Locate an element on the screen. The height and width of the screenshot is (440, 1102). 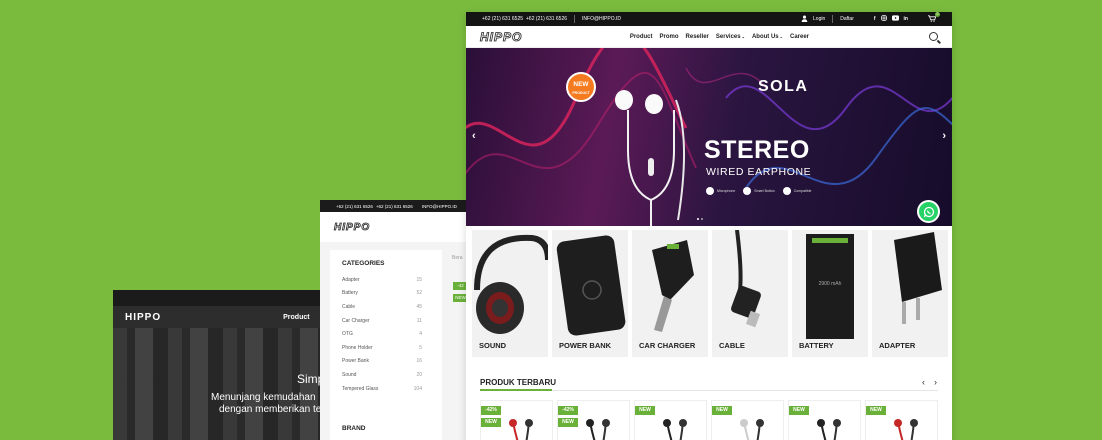
category-item: Power Bank 16 is located at coordinates (386, 362).